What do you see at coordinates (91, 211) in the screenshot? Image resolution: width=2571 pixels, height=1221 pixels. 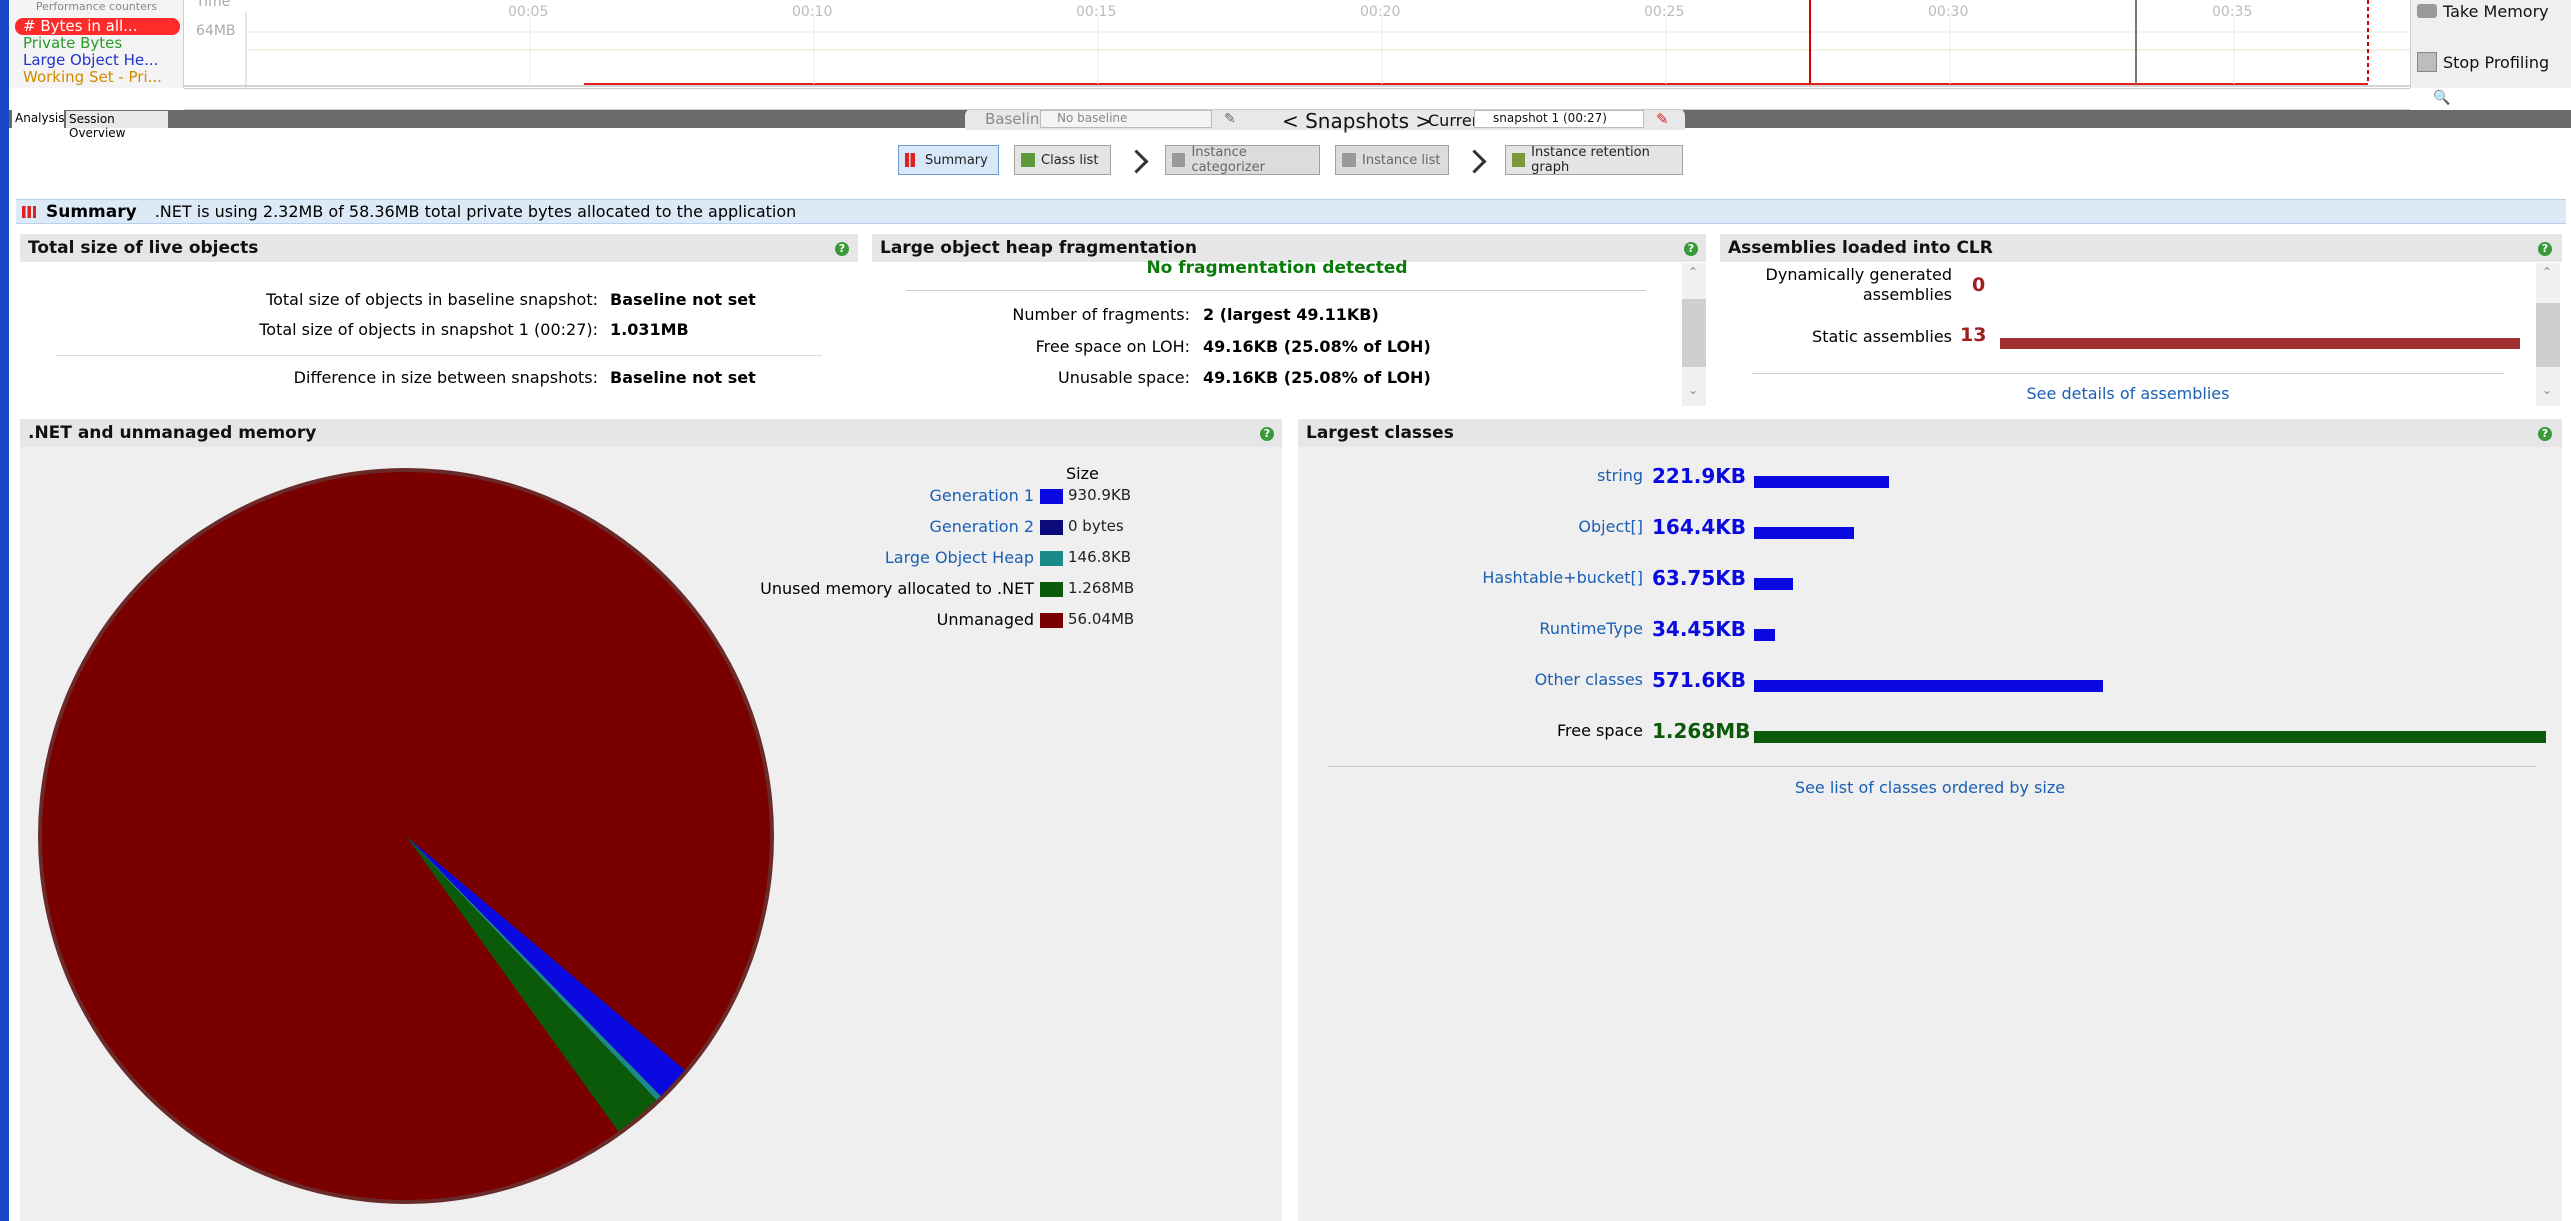 I see `summary-bar-title: Summary` at bounding box center [91, 211].